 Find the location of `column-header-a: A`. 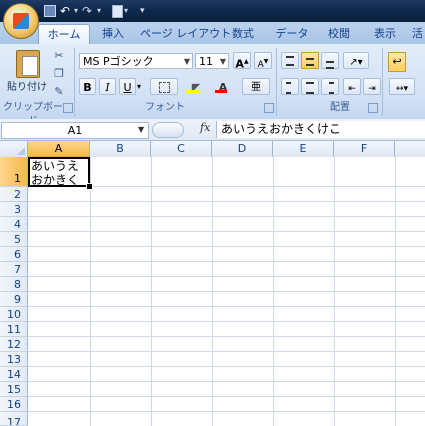

column-header-a: A is located at coordinates (59, 149).